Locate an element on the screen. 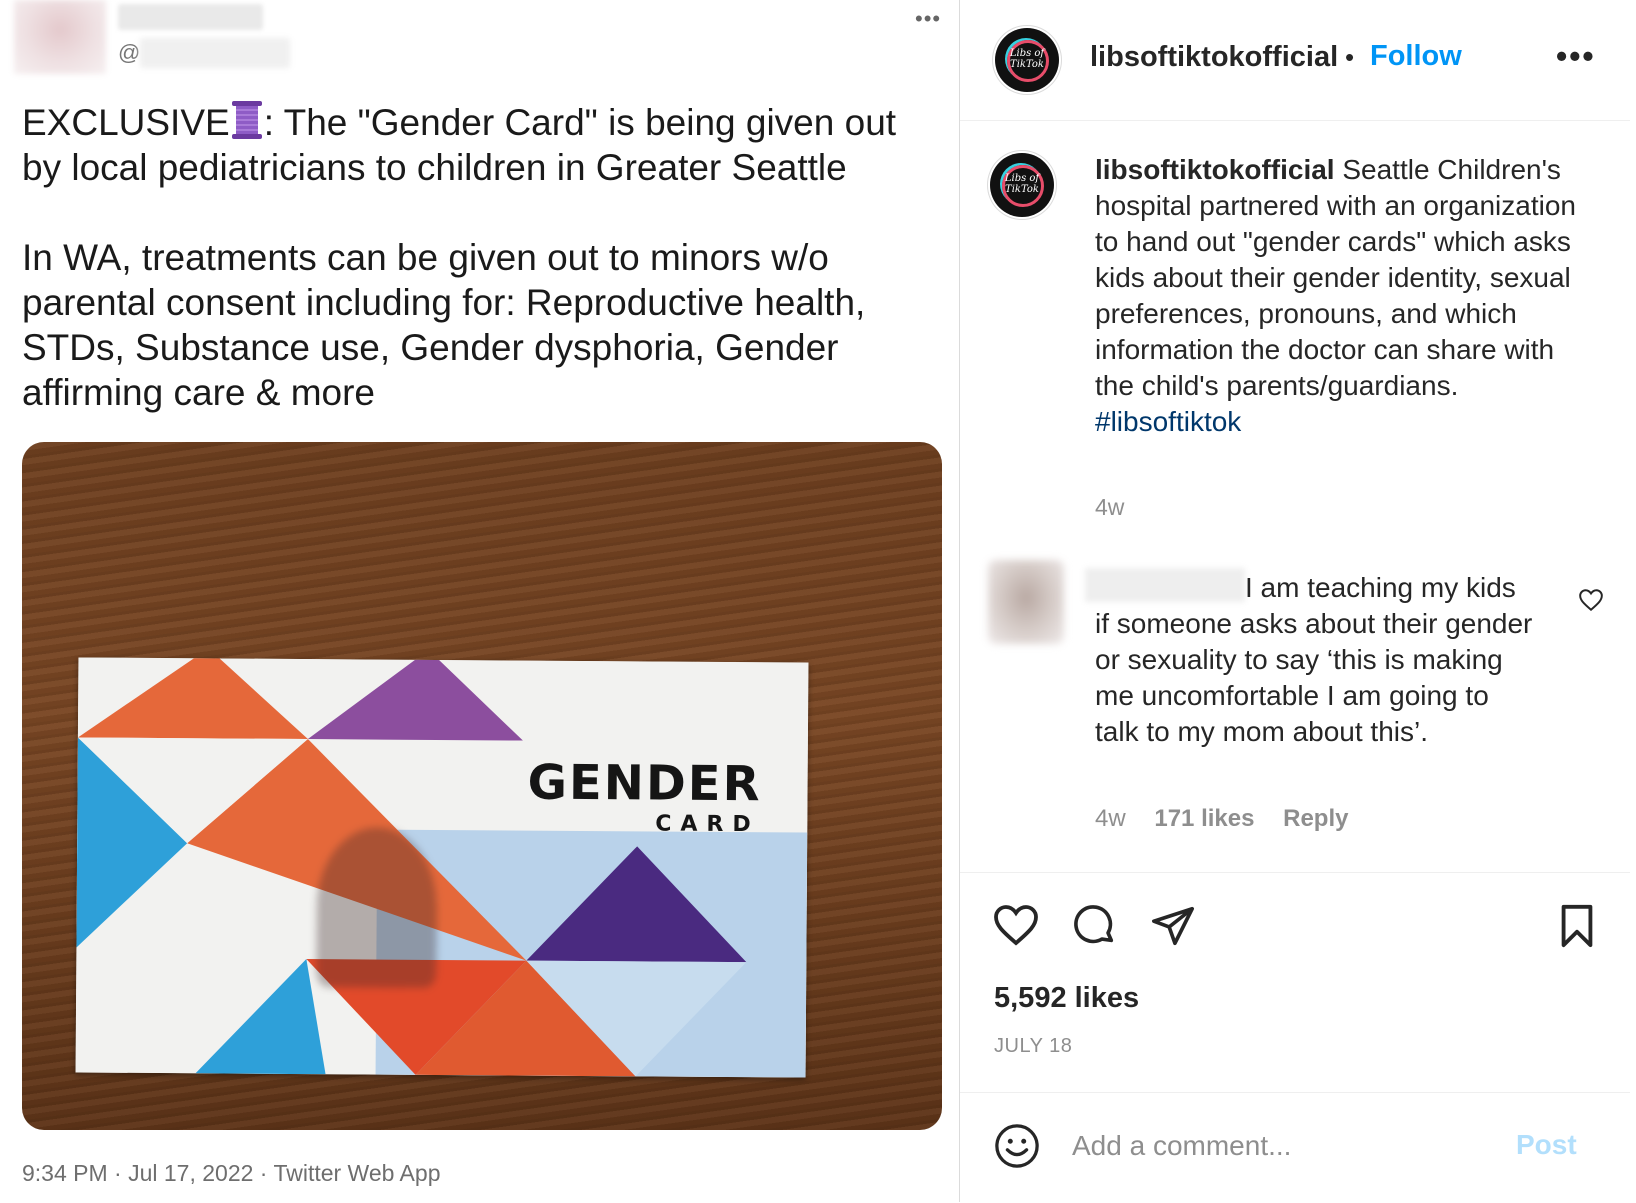 The width and height of the screenshot is (1636, 1203). comment-meta: 4w 171 likes Reply is located at coordinates (1232, 819).